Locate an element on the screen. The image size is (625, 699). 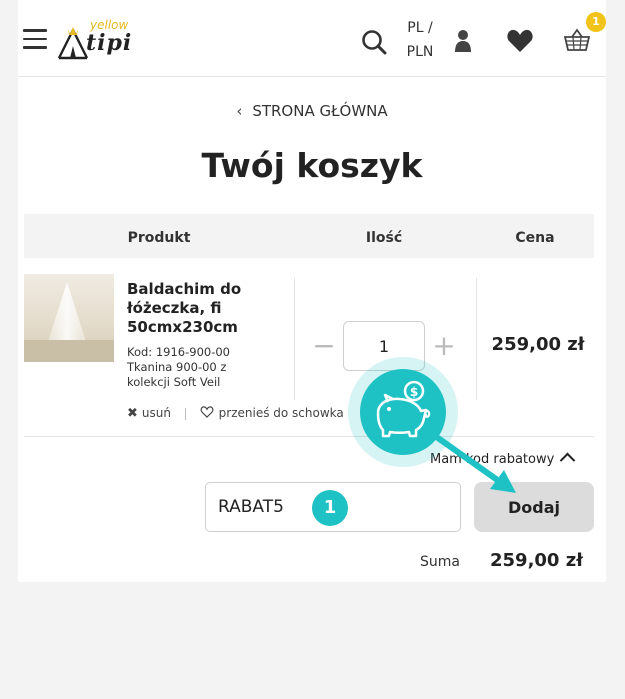
page-title: Twój koszyk is located at coordinates (312, 165).